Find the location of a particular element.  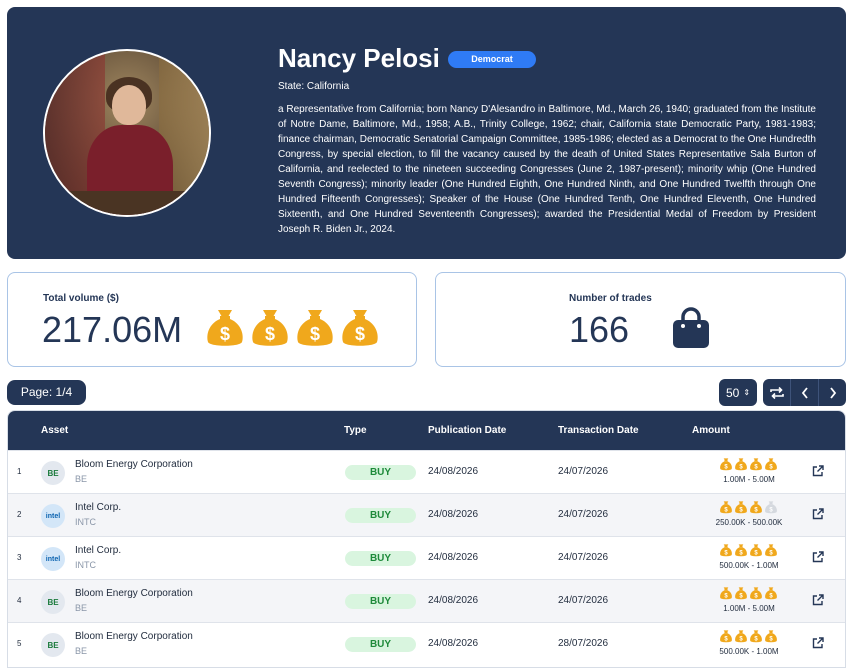

col-asset: Asset is located at coordinates (54, 430).